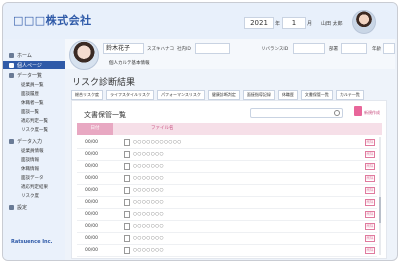 The image size is (400, 264). I want to click on field-label: 部署, so click(333, 49).